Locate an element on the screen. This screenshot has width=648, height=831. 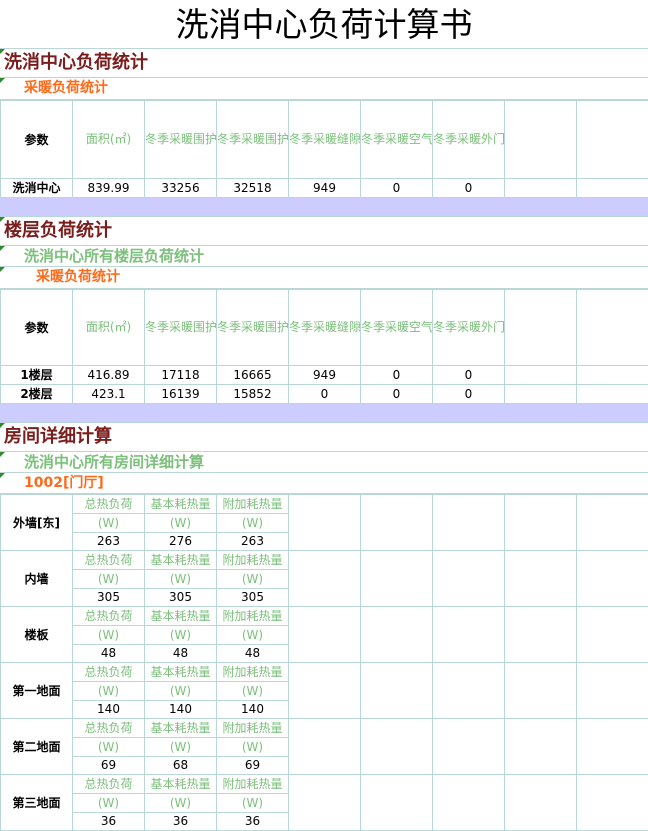
section-title-floor-load: 楼层负荷统计 is located at coordinates (324, 231).